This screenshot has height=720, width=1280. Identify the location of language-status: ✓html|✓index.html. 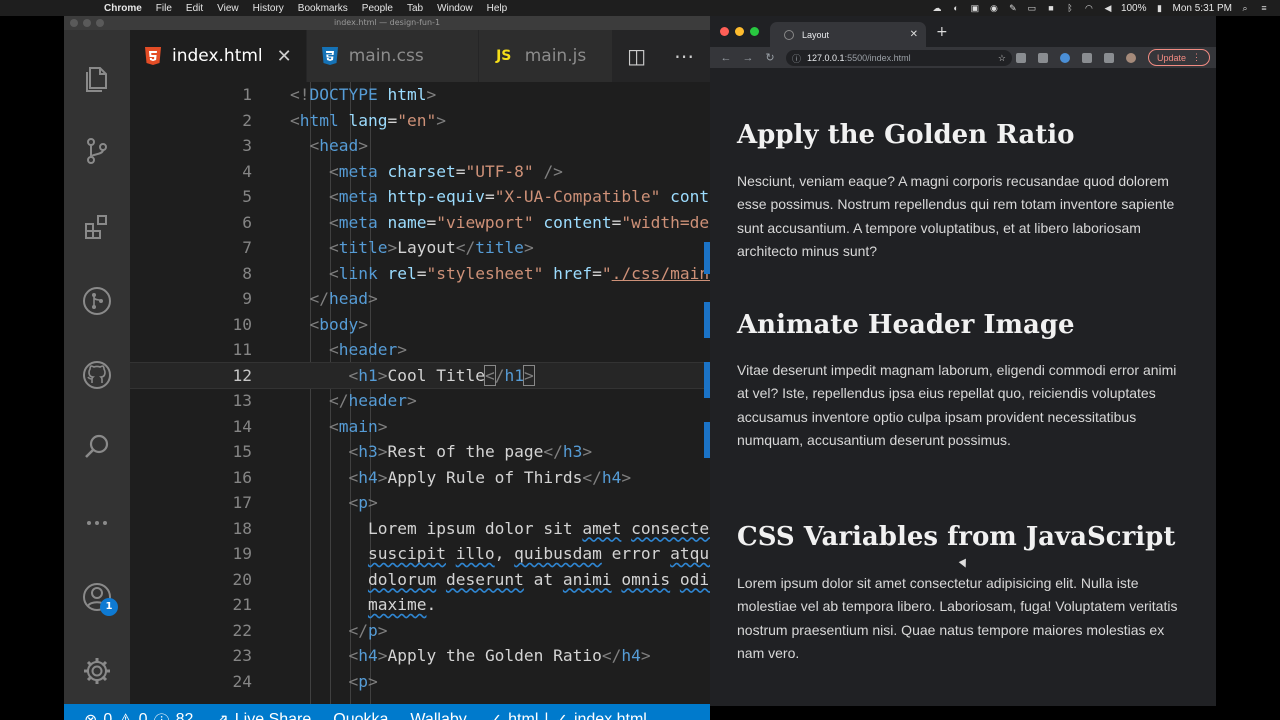
(568, 715).